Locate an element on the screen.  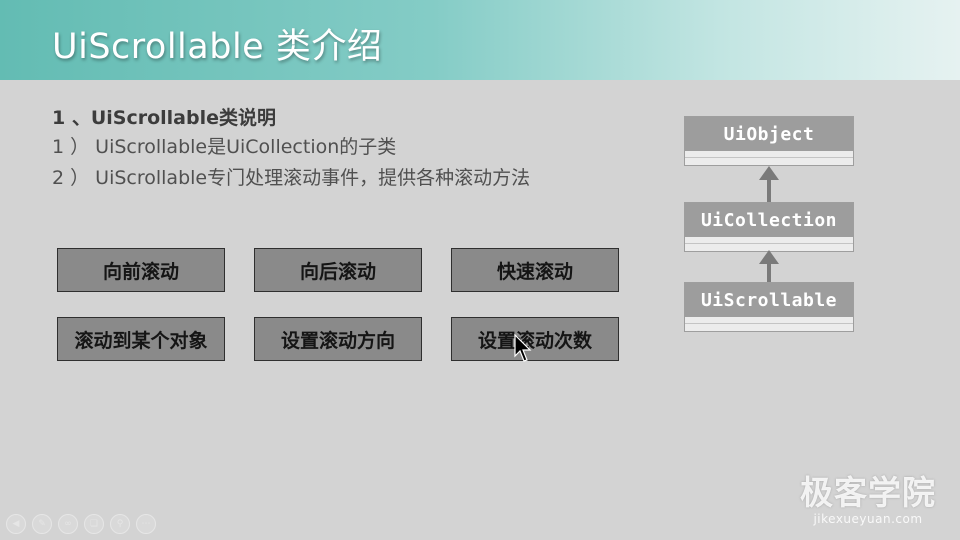
set-scroll-direction-button: 设置滚动方向 is located at coordinates (338, 339).